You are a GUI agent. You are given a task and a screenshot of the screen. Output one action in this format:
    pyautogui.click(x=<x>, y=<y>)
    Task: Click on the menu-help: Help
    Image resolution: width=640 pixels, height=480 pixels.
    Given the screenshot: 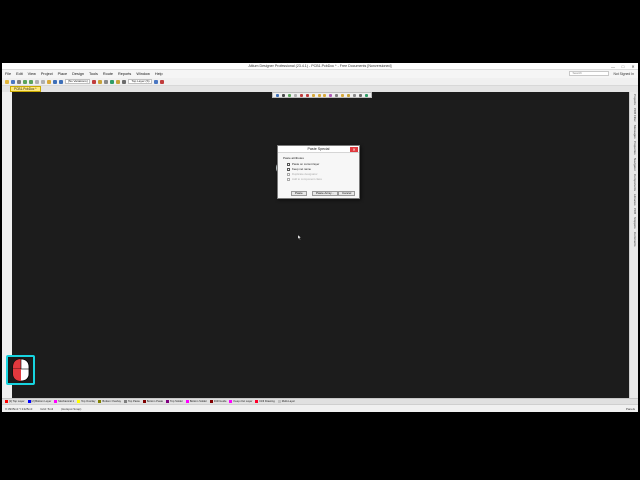 What is the action you would take?
    pyautogui.click(x=159, y=74)
    